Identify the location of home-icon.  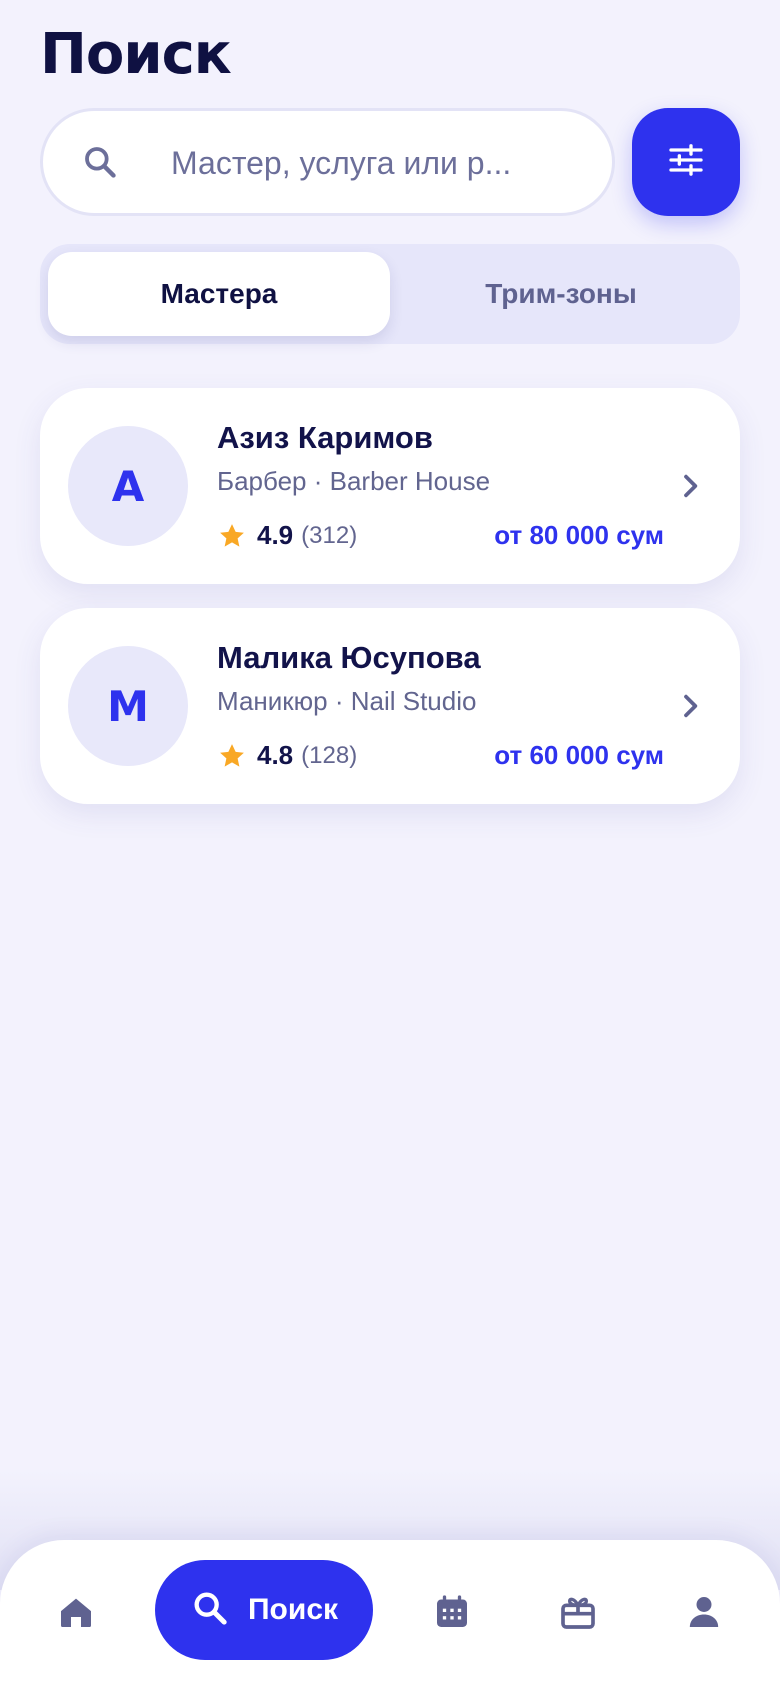
(76, 1614).